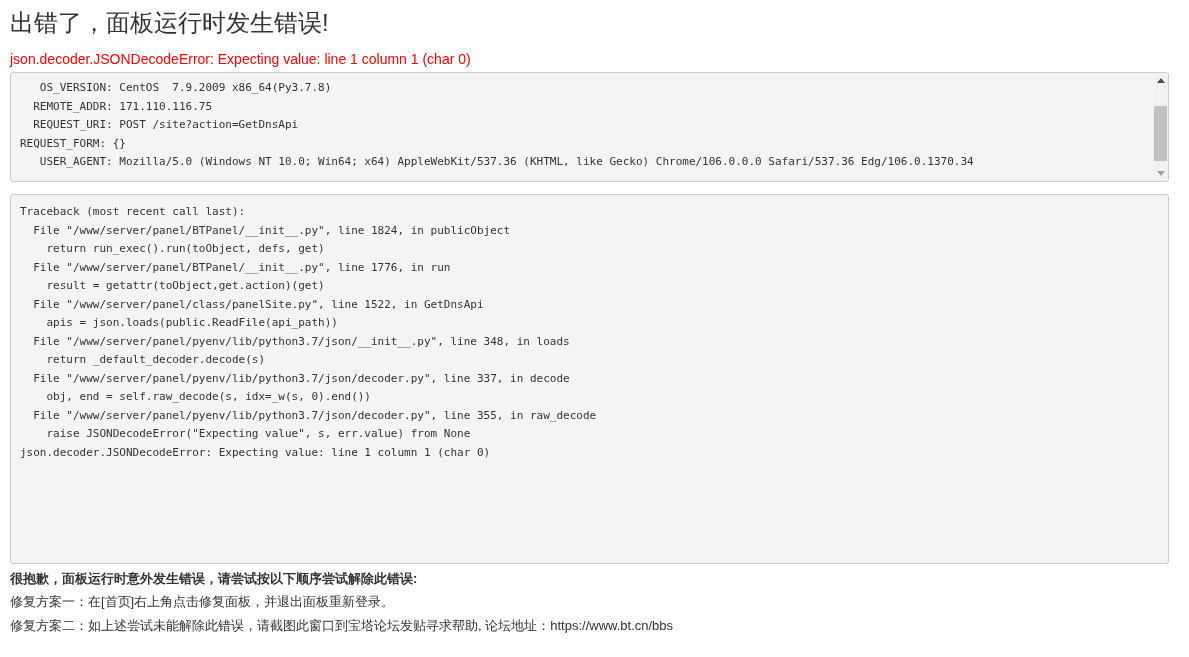 Image resolution: width=1189 pixels, height=657 pixels. I want to click on help-heading: 很抱歉，面板运行时意外发生错误，请尝试按以下顺序尝试解除此错误:, so click(214, 579).